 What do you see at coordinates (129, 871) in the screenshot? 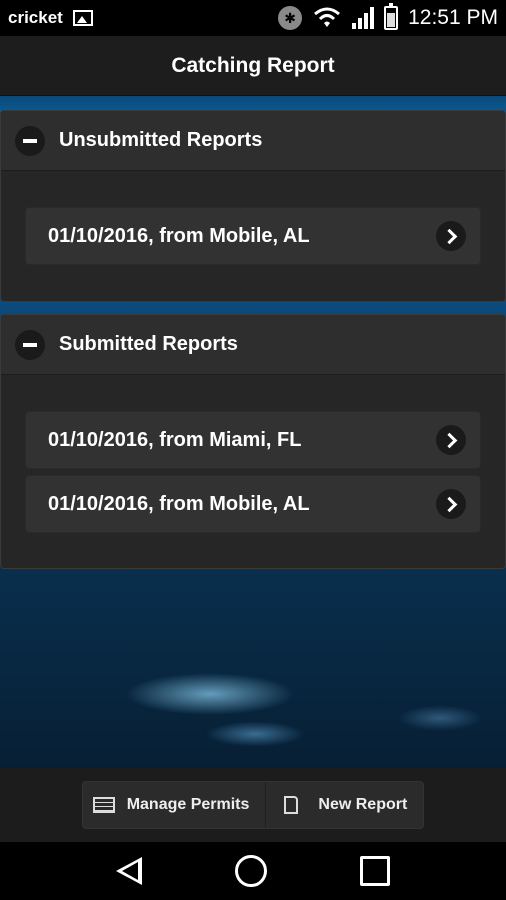
I see `back-icon` at bounding box center [129, 871].